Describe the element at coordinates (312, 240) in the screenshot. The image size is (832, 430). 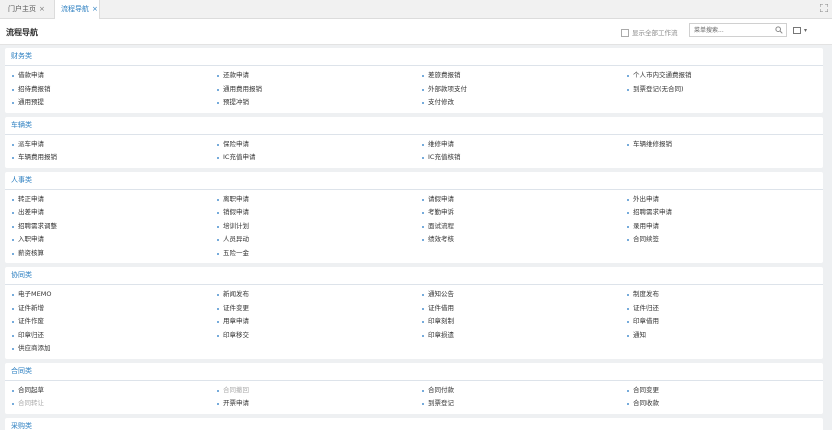
I see `process-link: 人员异动` at that location.